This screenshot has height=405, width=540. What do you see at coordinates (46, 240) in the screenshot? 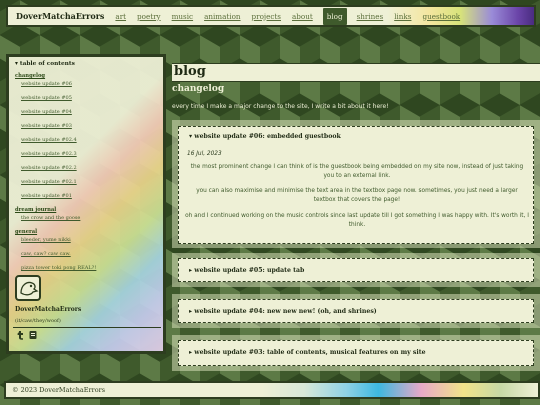
I see `toc-item: bleeder, yume nikki` at bounding box center [46, 240].